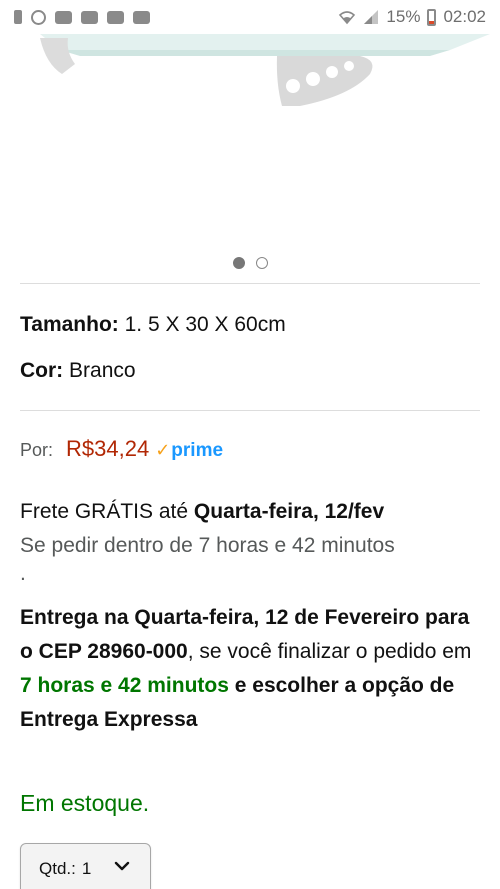 The image size is (500, 889). What do you see at coordinates (238, 263) in the screenshot?
I see `carousel-dot-active` at bounding box center [238, 263].